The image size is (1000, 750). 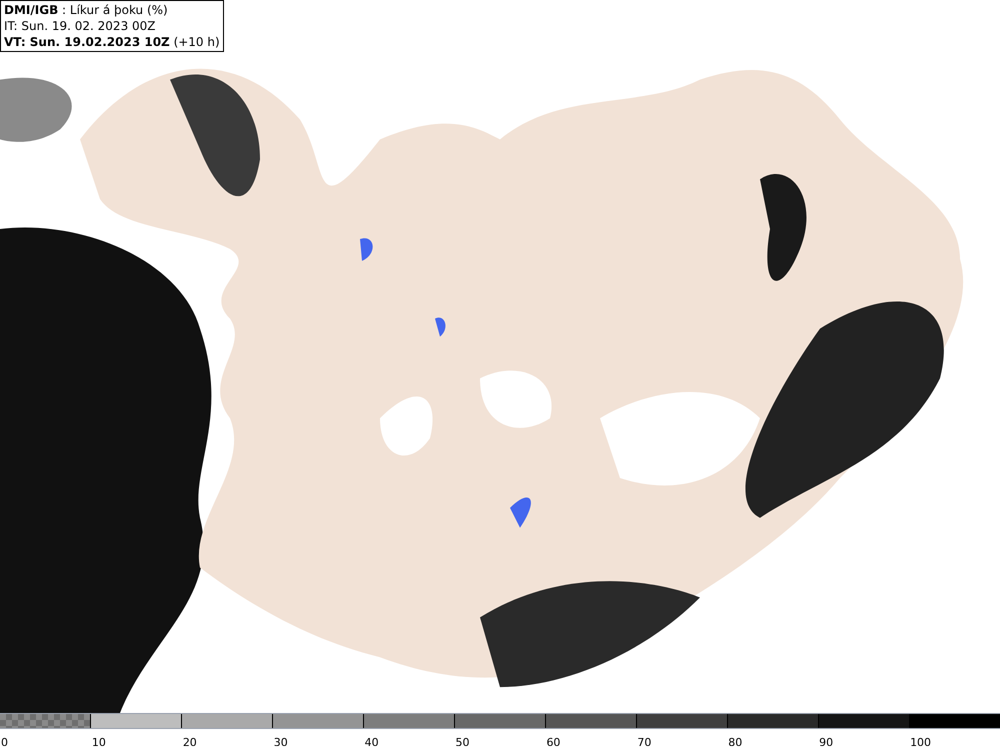 I want to click on legend-label: 30, so click(x=281, y=740).